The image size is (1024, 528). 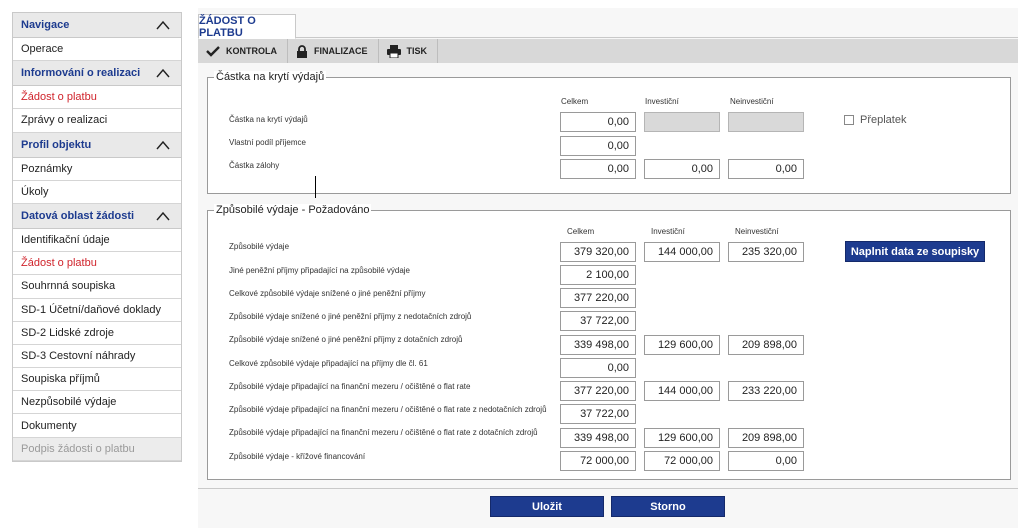 I want to click on sidebar-item-zadost-o-platbu: Žádost o platbu, so click(x=97, y=98).